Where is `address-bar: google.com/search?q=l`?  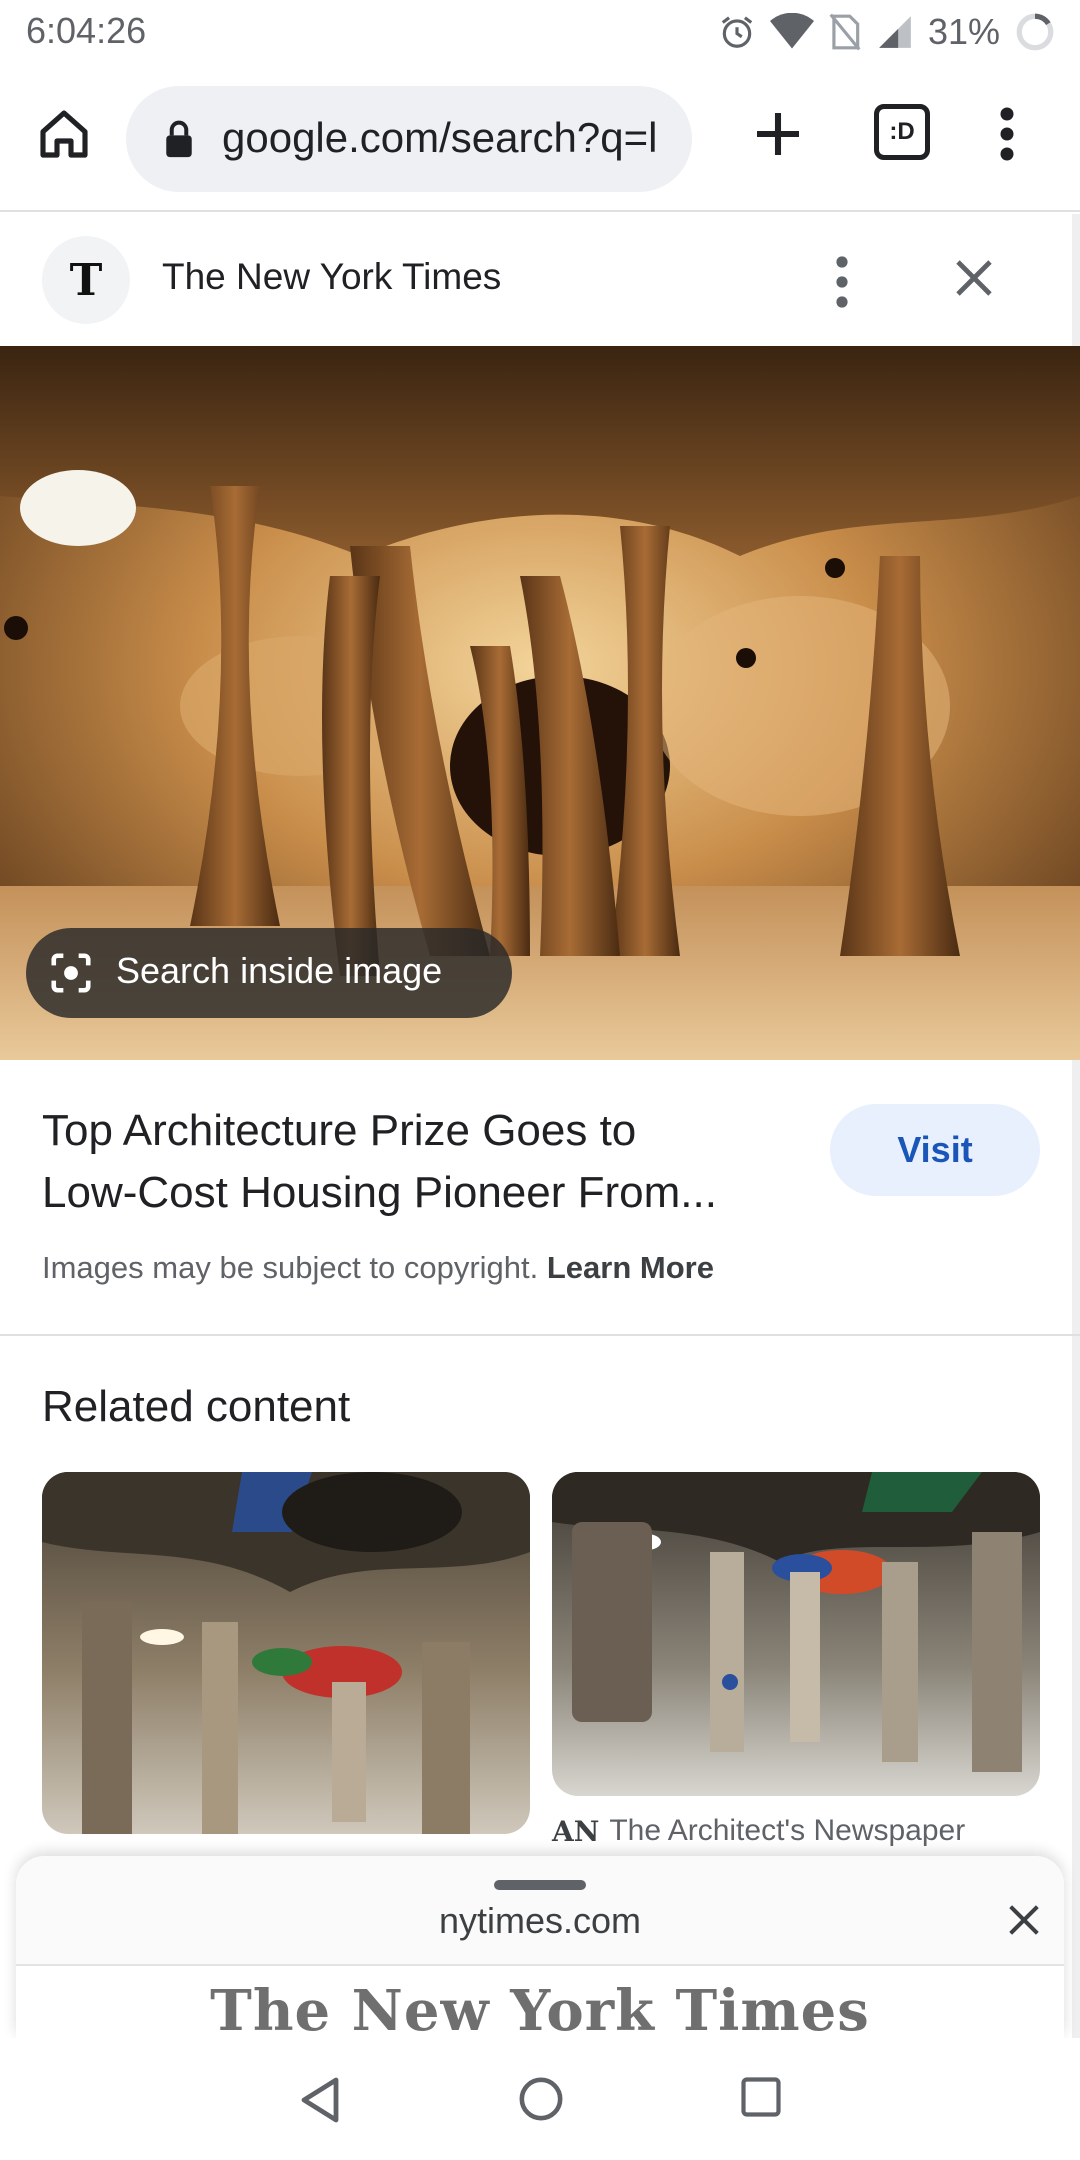 address-bar: google.com/search?q=l is located at coordinates (409, 139).